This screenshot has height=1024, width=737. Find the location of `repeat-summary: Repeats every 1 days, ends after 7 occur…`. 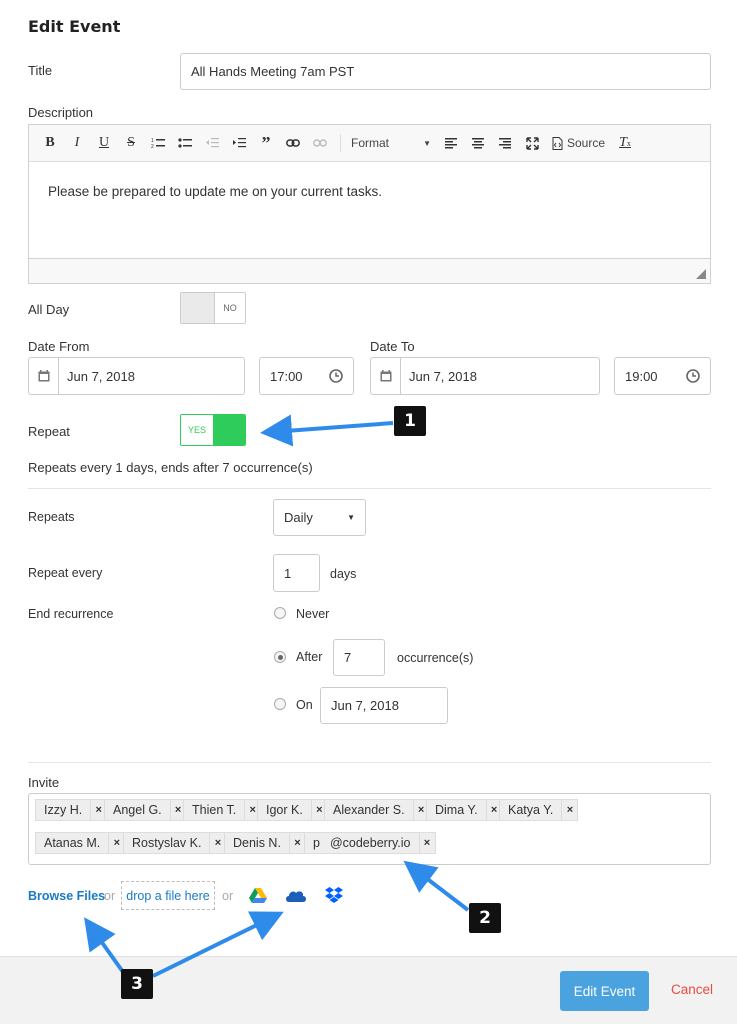

repeat-summary: Repeats every 1 days, ends after 7 occur… is located at coordinates (170, 467).